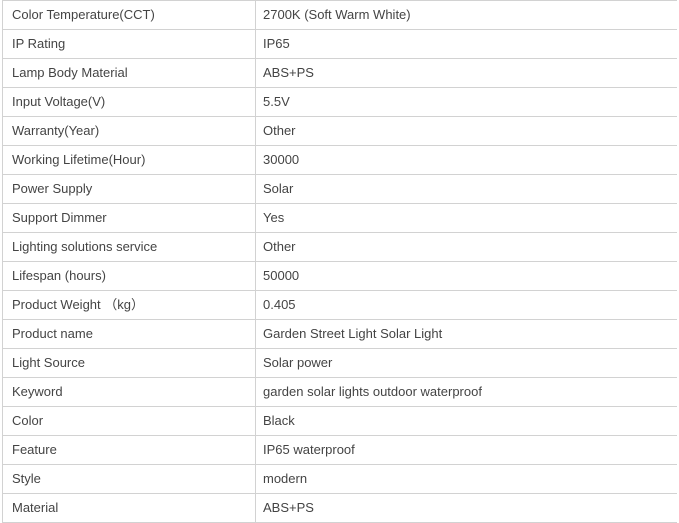 Image resolution: width=679 pixels, height=523 pixels. Describe the element at coordinates (129, 334) in the screenshot. I see `spec-attribute-cell: Product name` at that location.